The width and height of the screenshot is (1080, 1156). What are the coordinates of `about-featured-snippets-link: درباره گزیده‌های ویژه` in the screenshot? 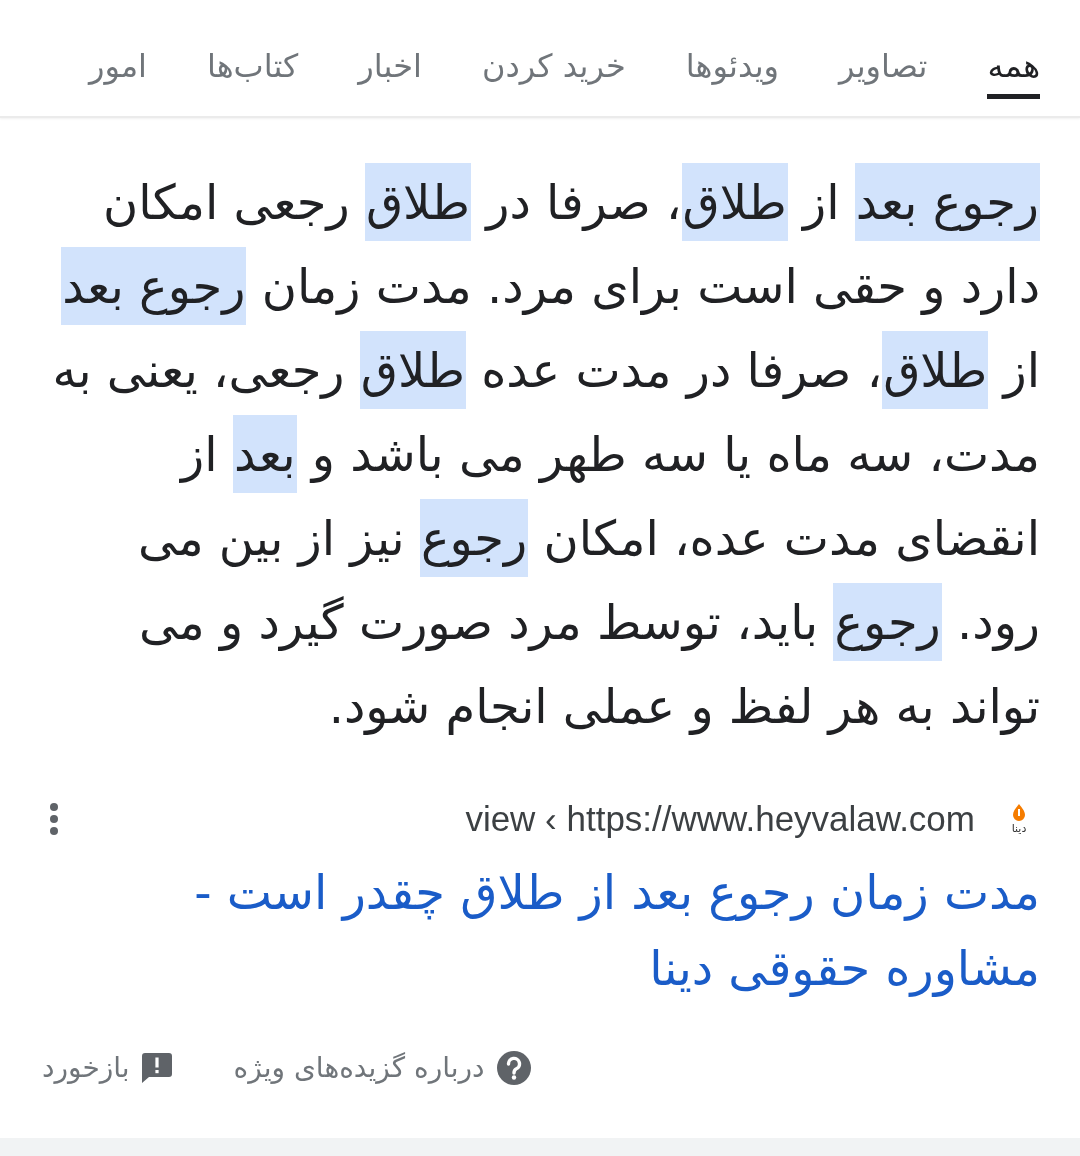 It's located at (359, 1068).